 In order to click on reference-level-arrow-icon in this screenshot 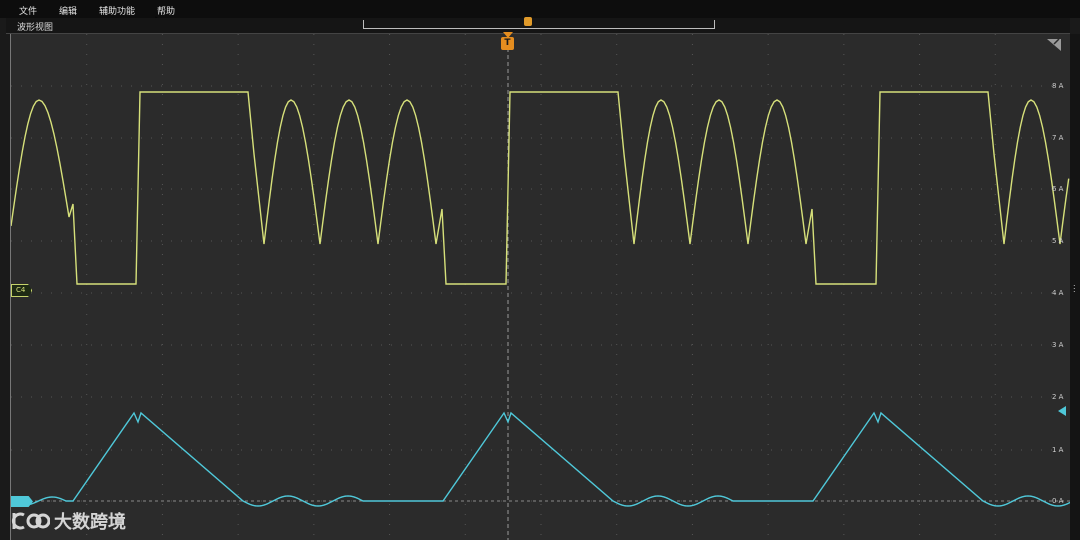, I will do `click(1062, 411)`.